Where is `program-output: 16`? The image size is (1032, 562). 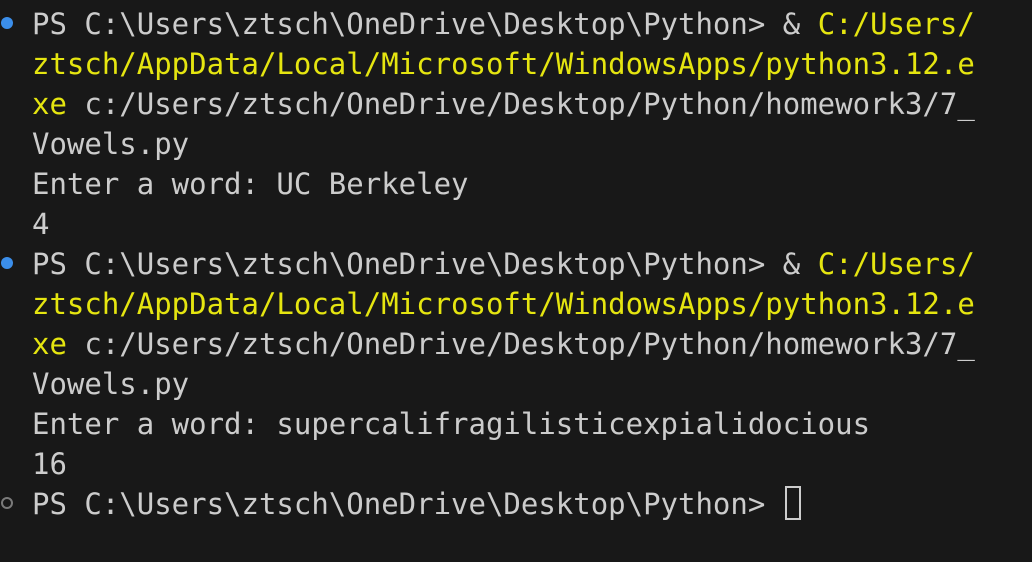
program-output: 16 is located at coordinates (49, 464).